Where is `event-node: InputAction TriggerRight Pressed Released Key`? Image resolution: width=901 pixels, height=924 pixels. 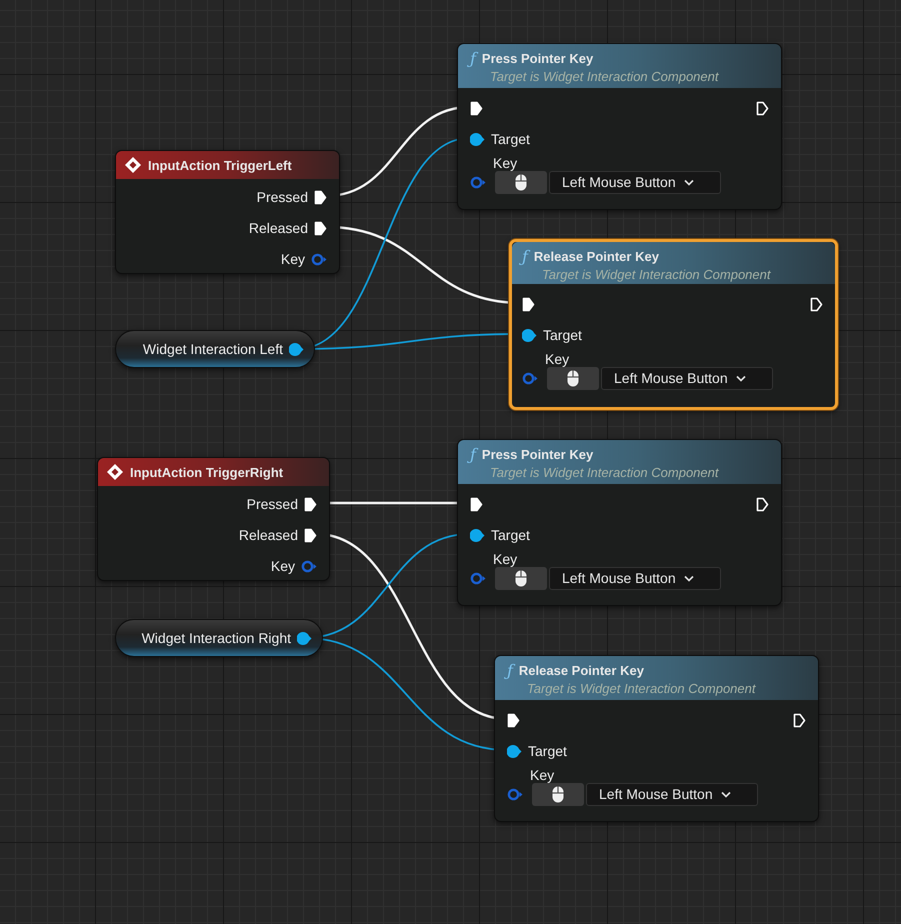 event-node: InputAction TriggerRight Pressed Released Key is located at coordinates (213, 519).